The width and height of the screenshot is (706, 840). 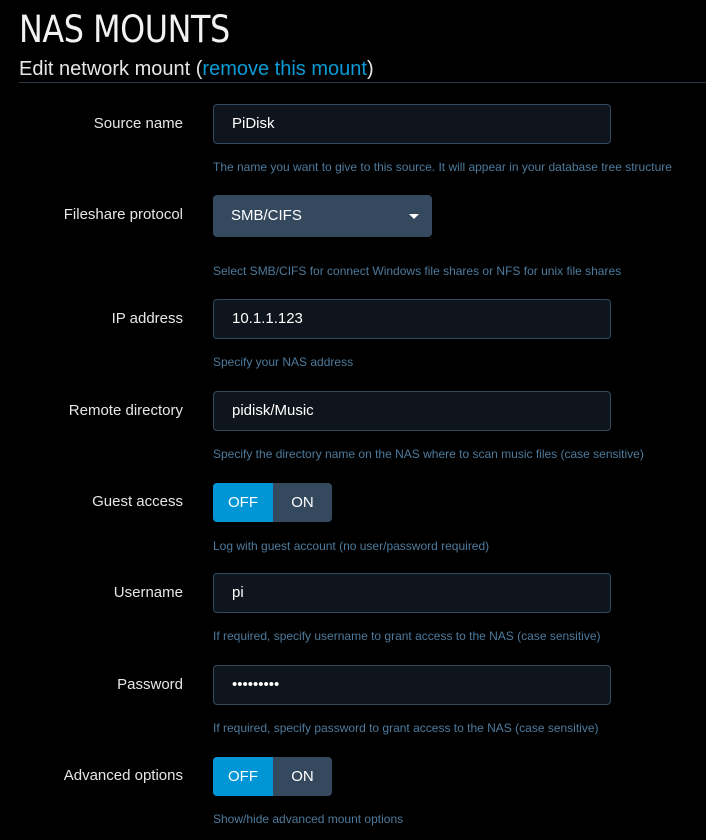 What do you see at coordinates (362, 82) in the screenshot?
I see `divider` at bounding box center [362, 82].